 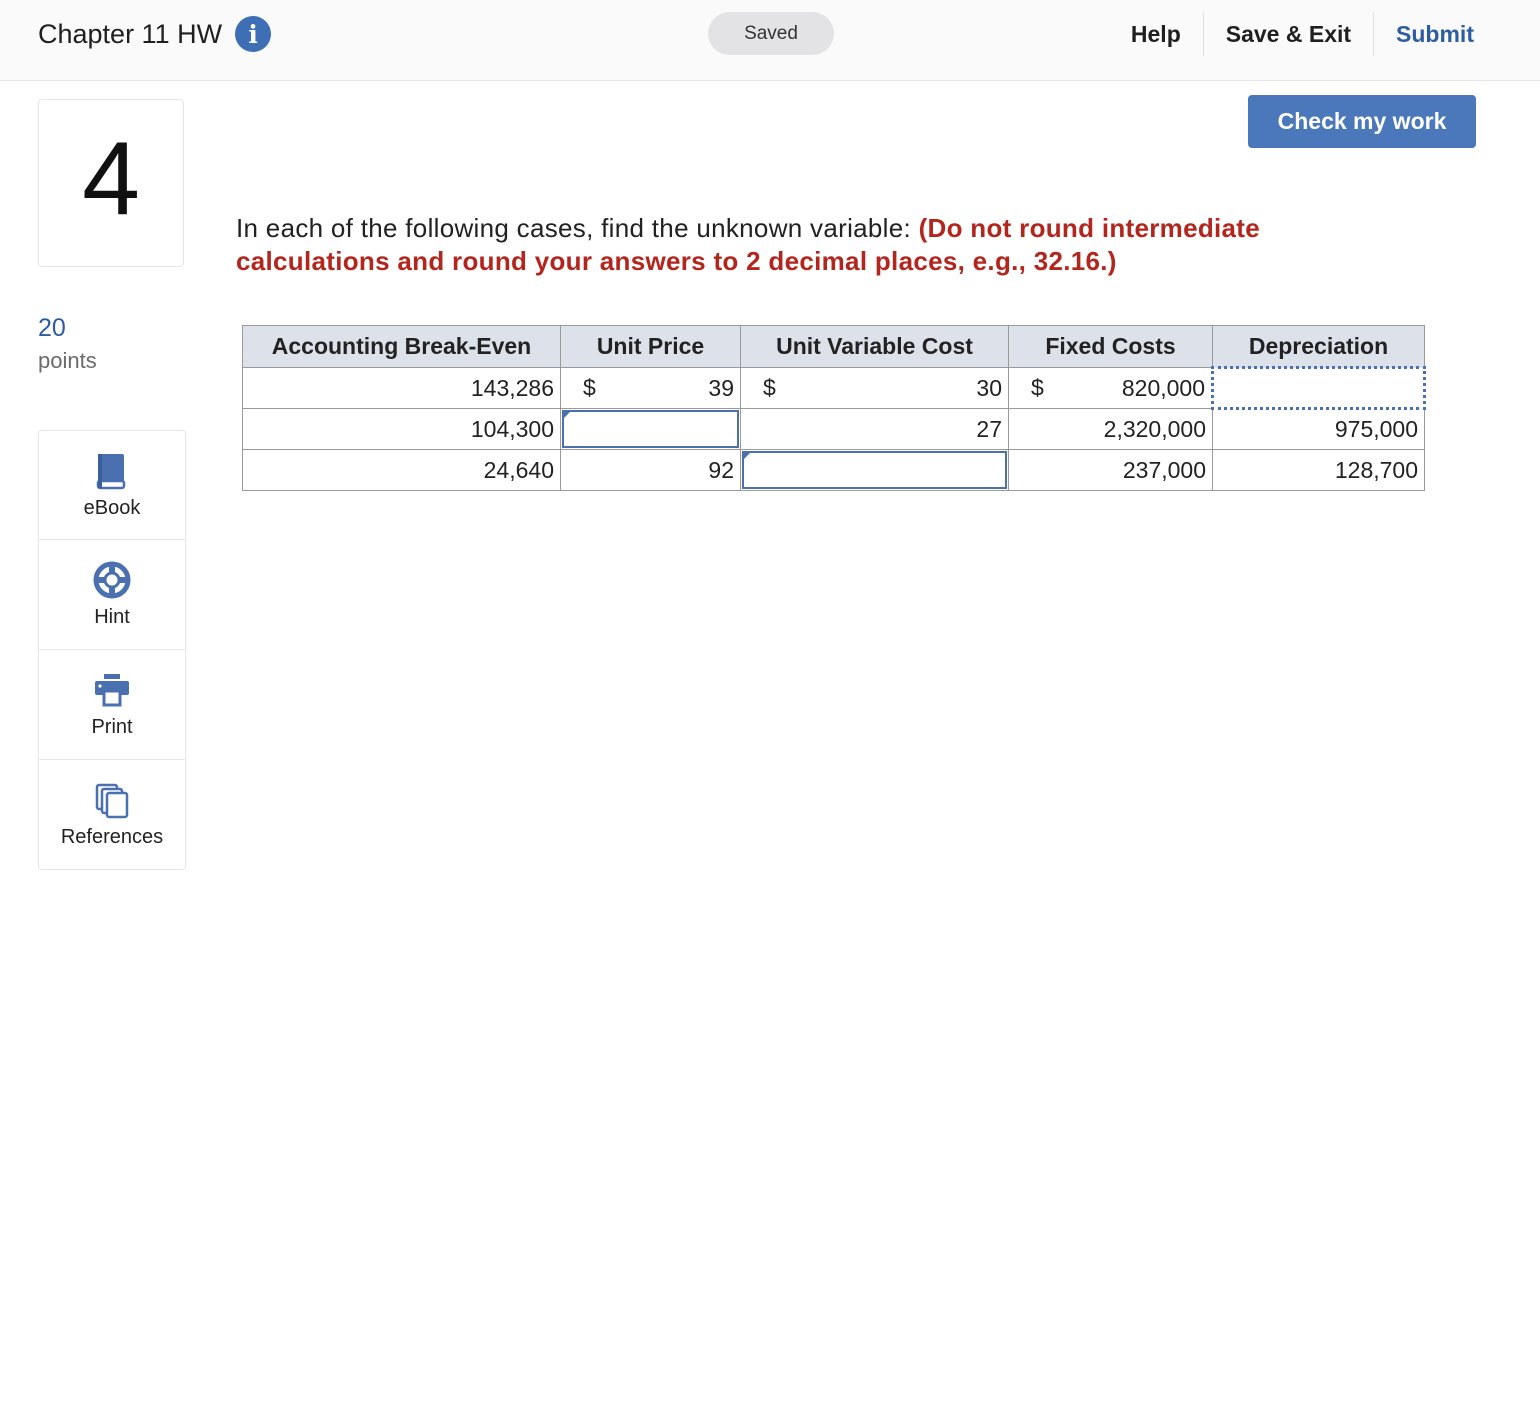 I want to click on assignment-title: Chapter 11 HW, so click(x=130, y=33).